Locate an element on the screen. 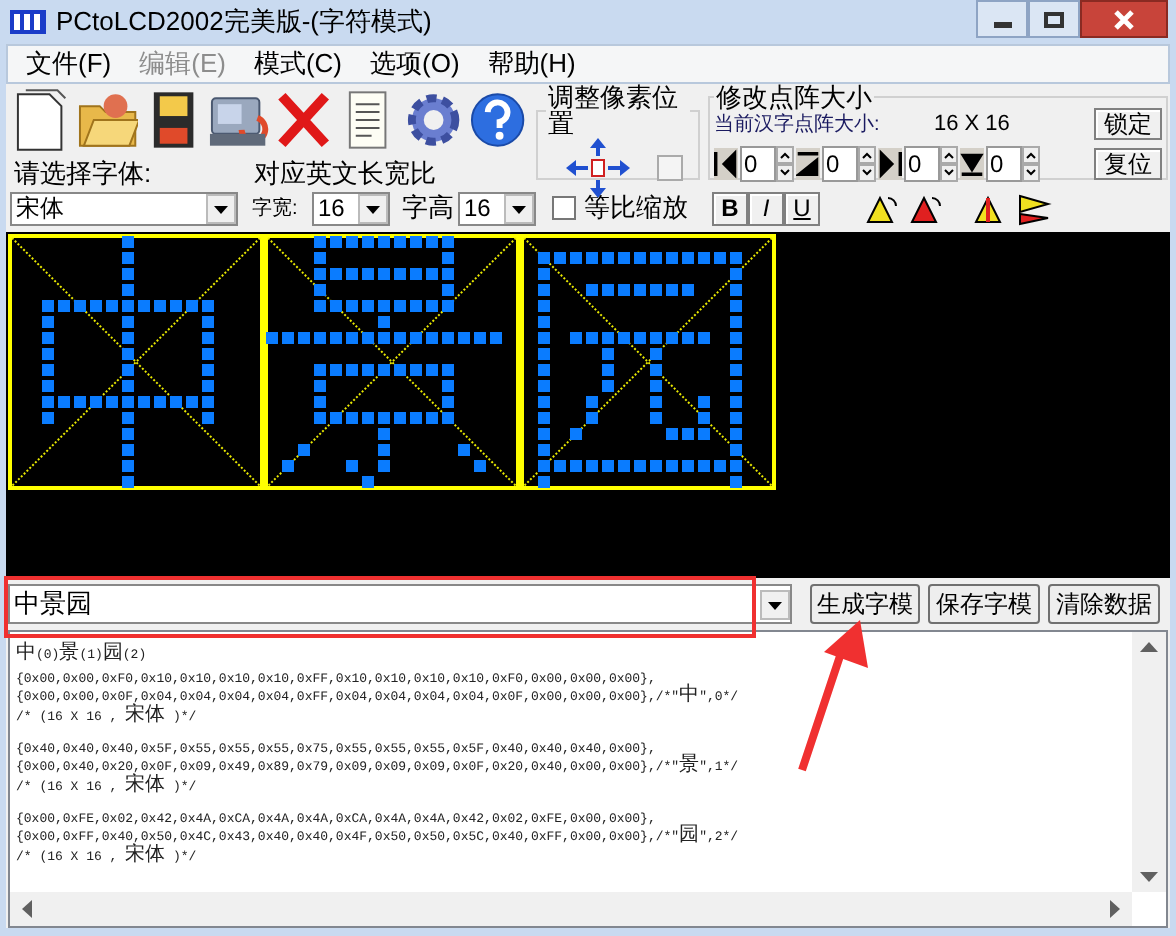  menu-item: 帮助(H) is located at coordinates (531, 64).